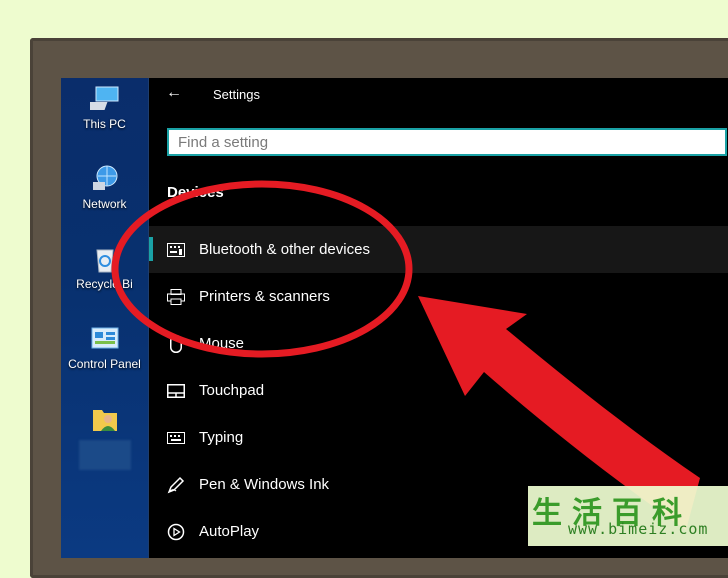 The width and height of the screenshot is (728, 578). Describe the element at coordinates (264, 484) in the screenshot. I see `nav-item-label: Pen & Windows Ink` at that location.